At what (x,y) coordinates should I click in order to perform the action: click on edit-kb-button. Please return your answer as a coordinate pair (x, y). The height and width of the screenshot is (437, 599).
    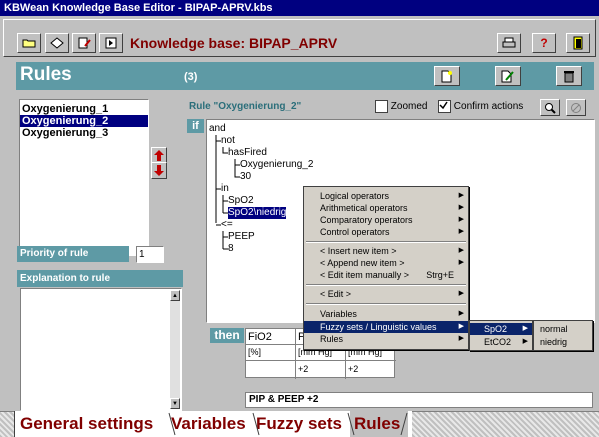
    Looking at the image, I should click on (84, 43).